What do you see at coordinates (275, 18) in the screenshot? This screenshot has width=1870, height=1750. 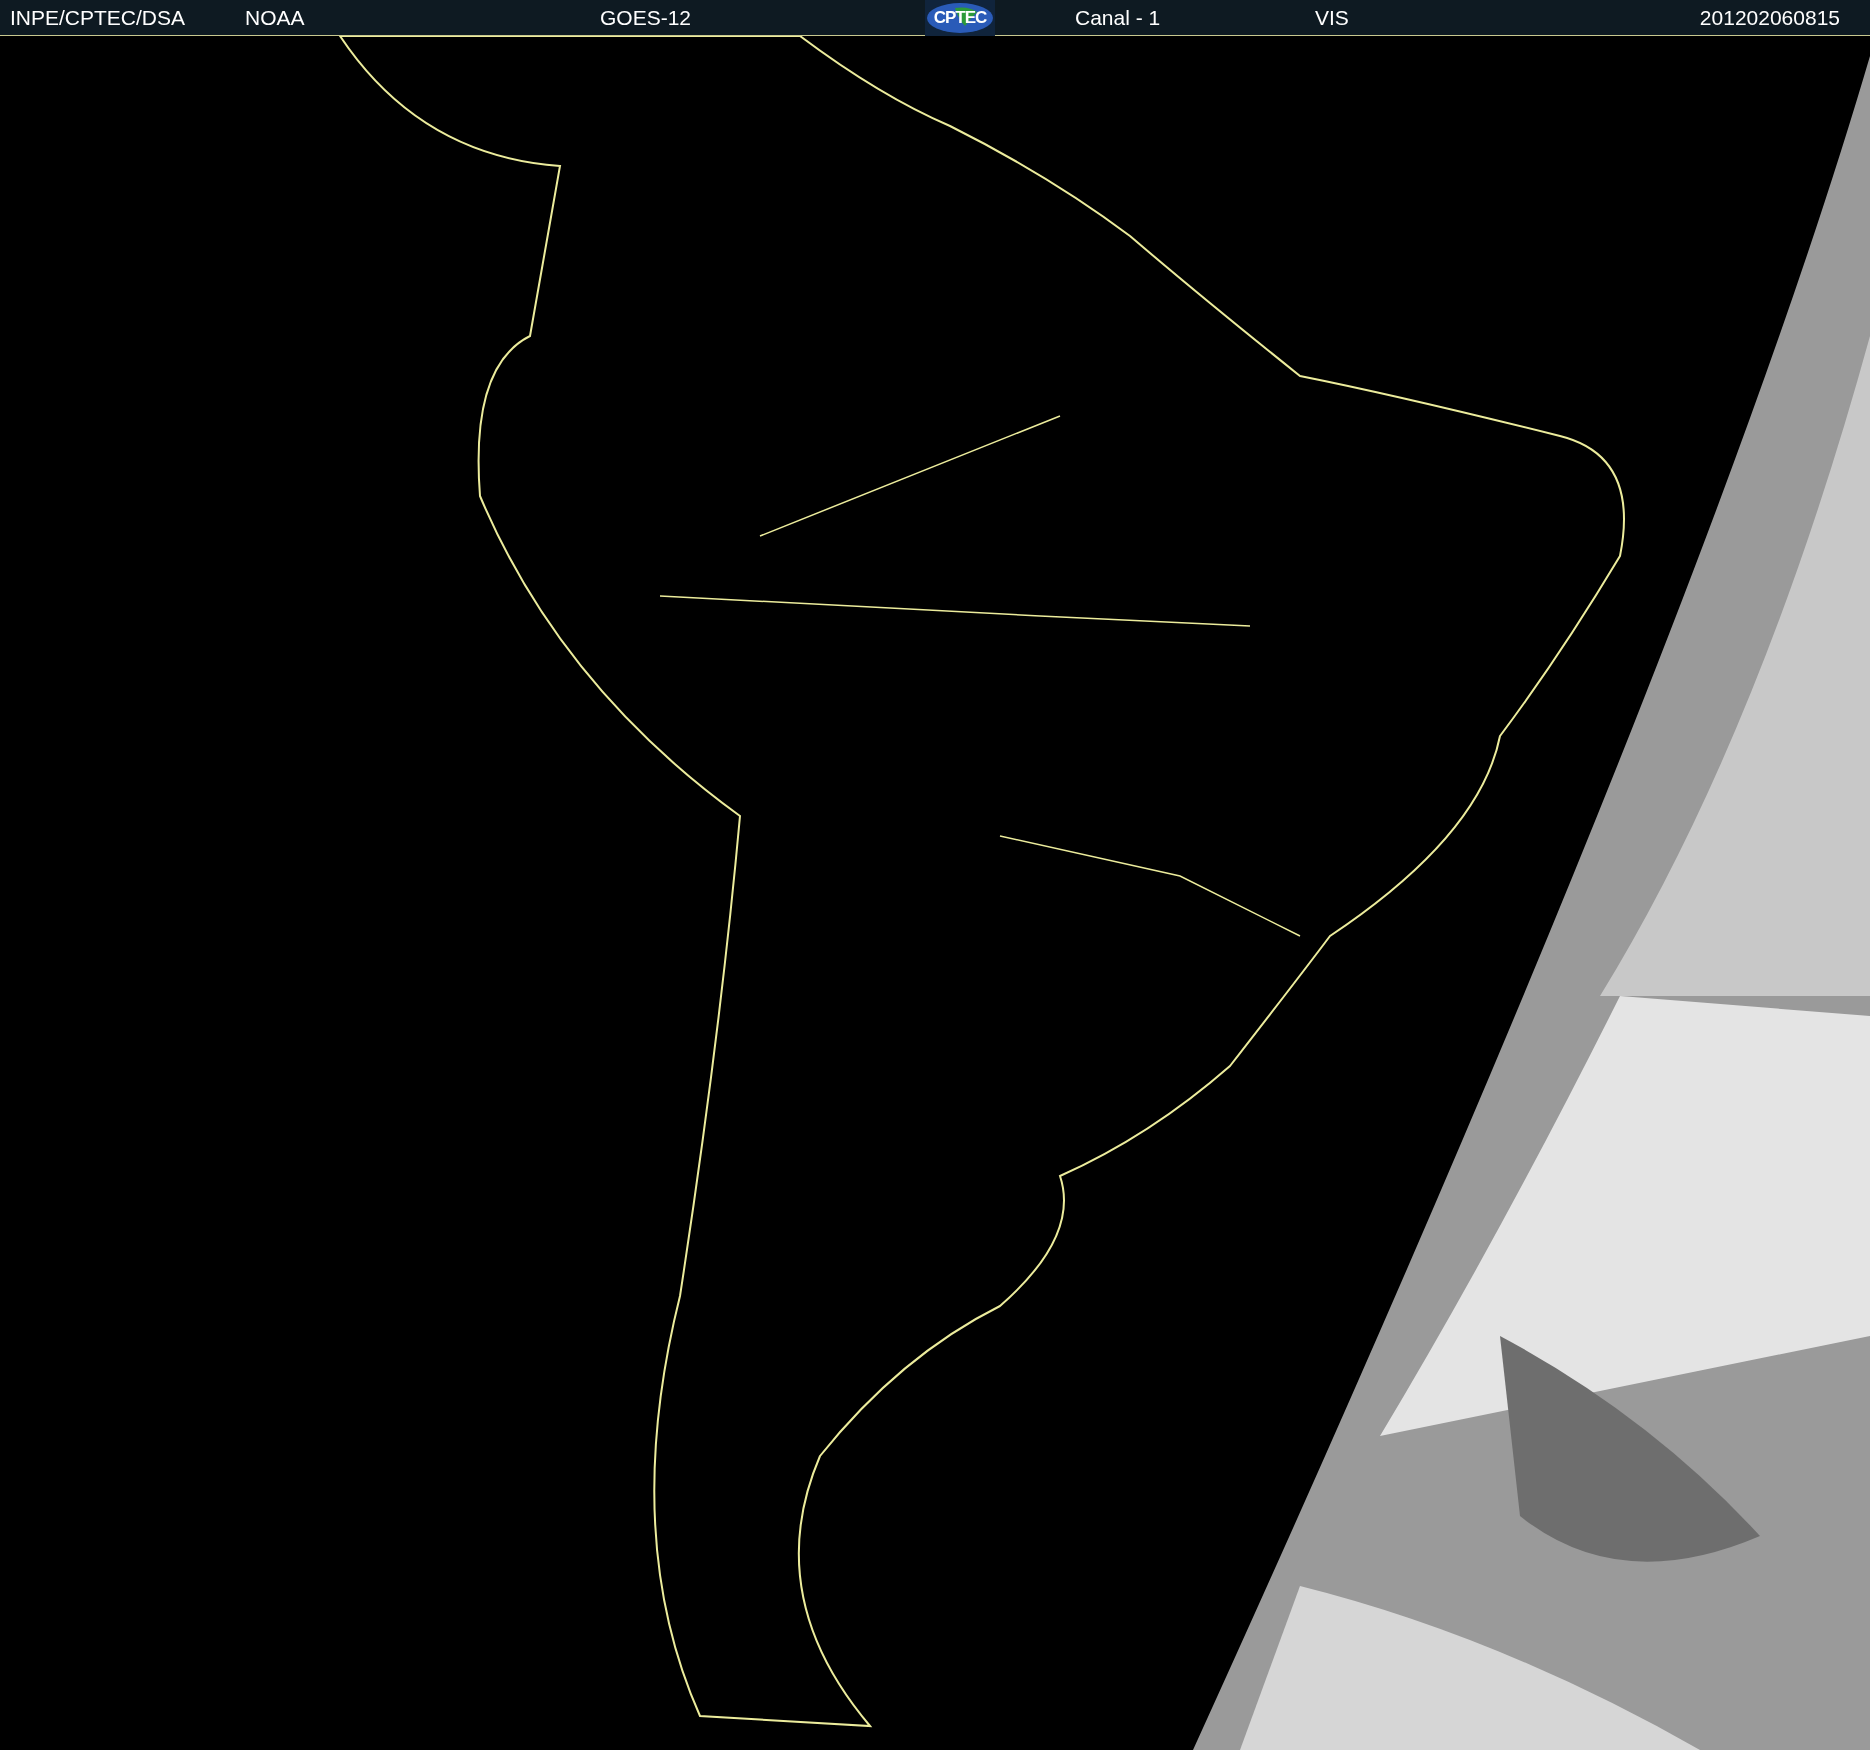 I see `agency-label: NOAA` at bounding box center [275, 18].